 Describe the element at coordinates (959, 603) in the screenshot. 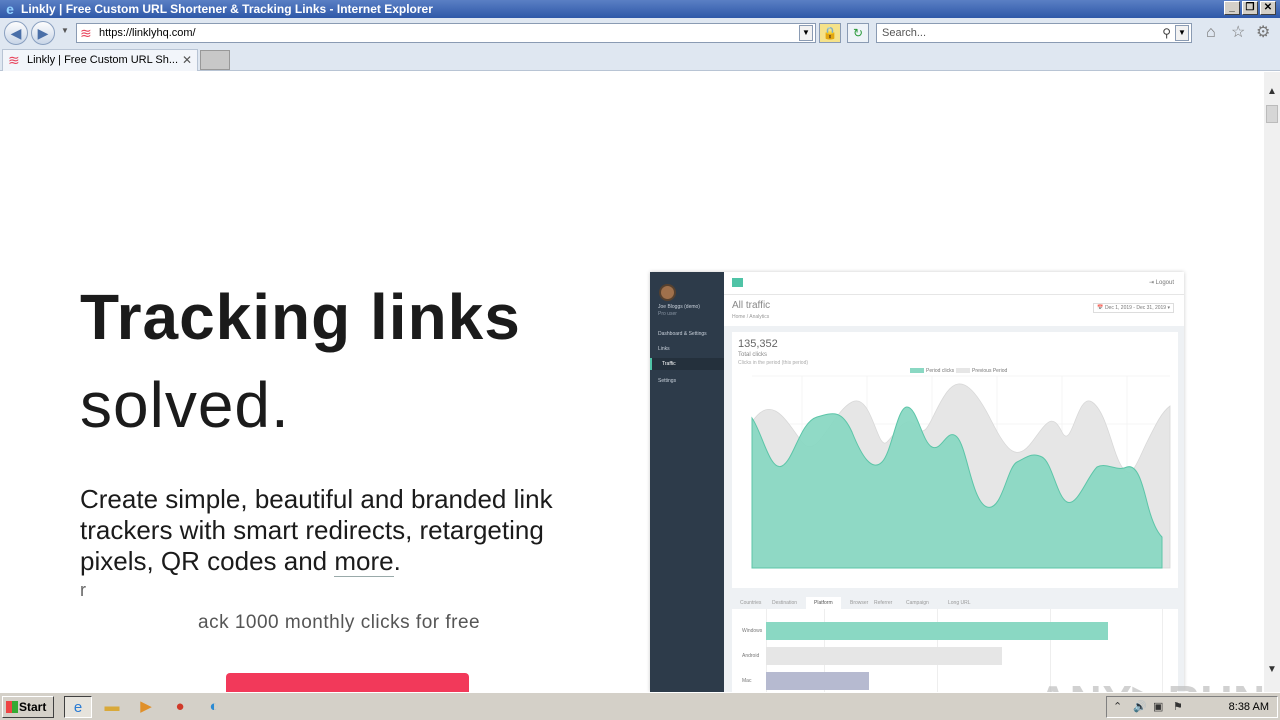

I see `tab-long-url: Long URL` at that location.